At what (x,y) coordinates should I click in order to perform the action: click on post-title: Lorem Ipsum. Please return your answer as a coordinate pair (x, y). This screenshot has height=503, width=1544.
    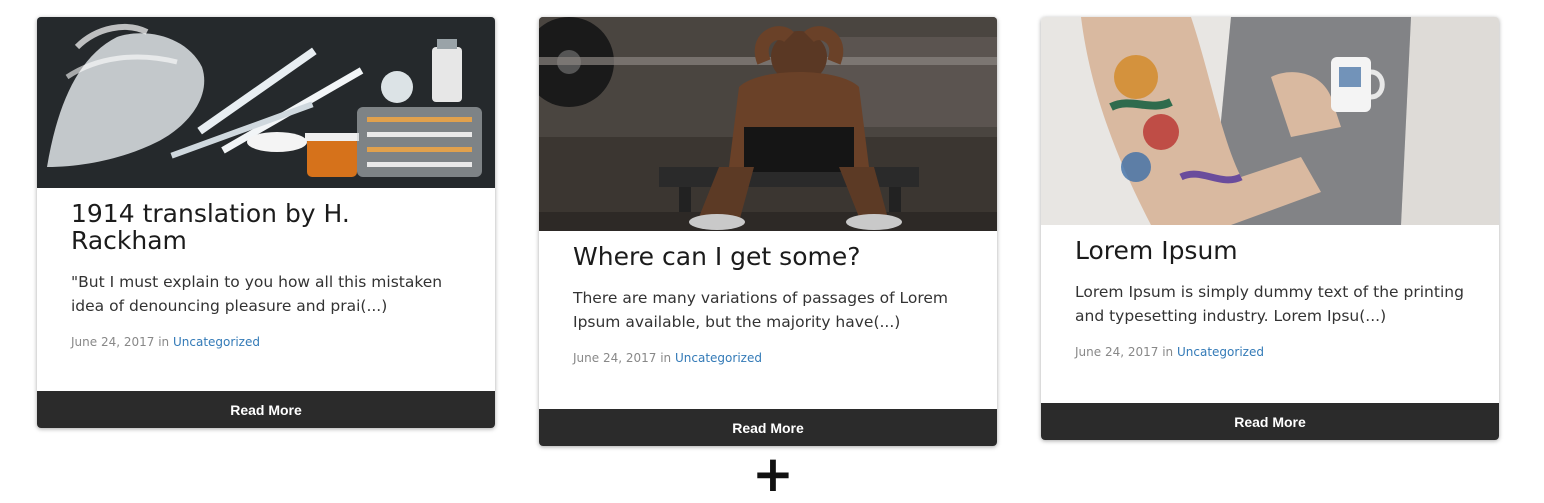
    Looking at the image, I should click on (1271, 250).